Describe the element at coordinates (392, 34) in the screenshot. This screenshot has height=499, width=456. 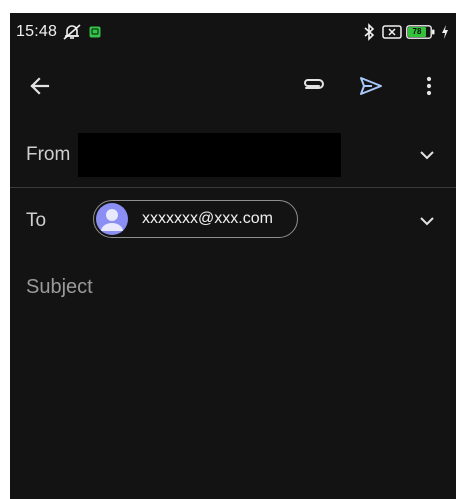
I see `no-sim-icon` at that location.